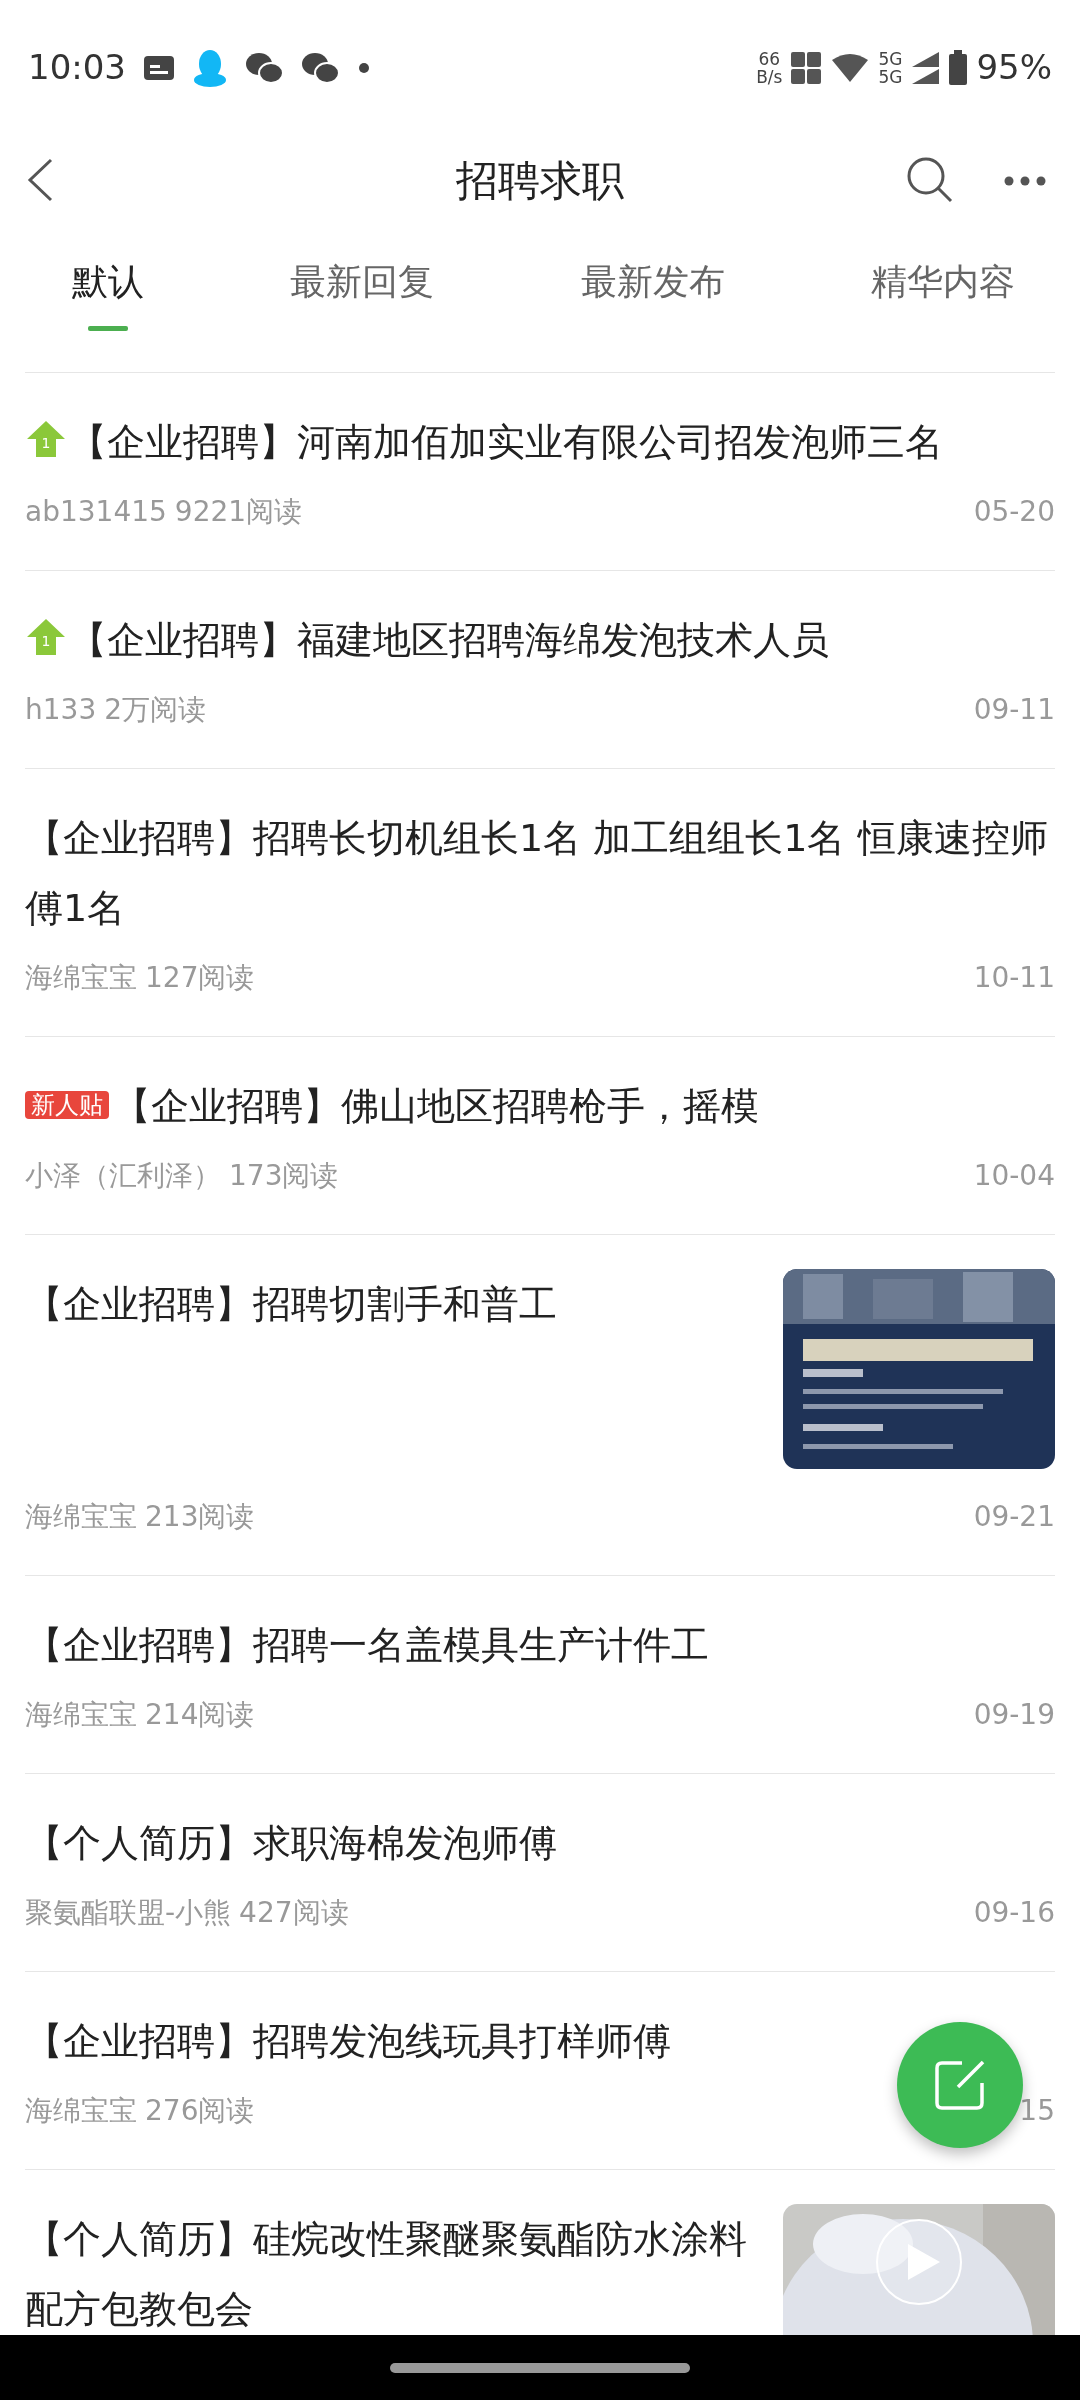 This screenshot has height=2400, width=1080. Describe the element at coordinates (930, 180) in the screenshot. I see `search-button` at that location.